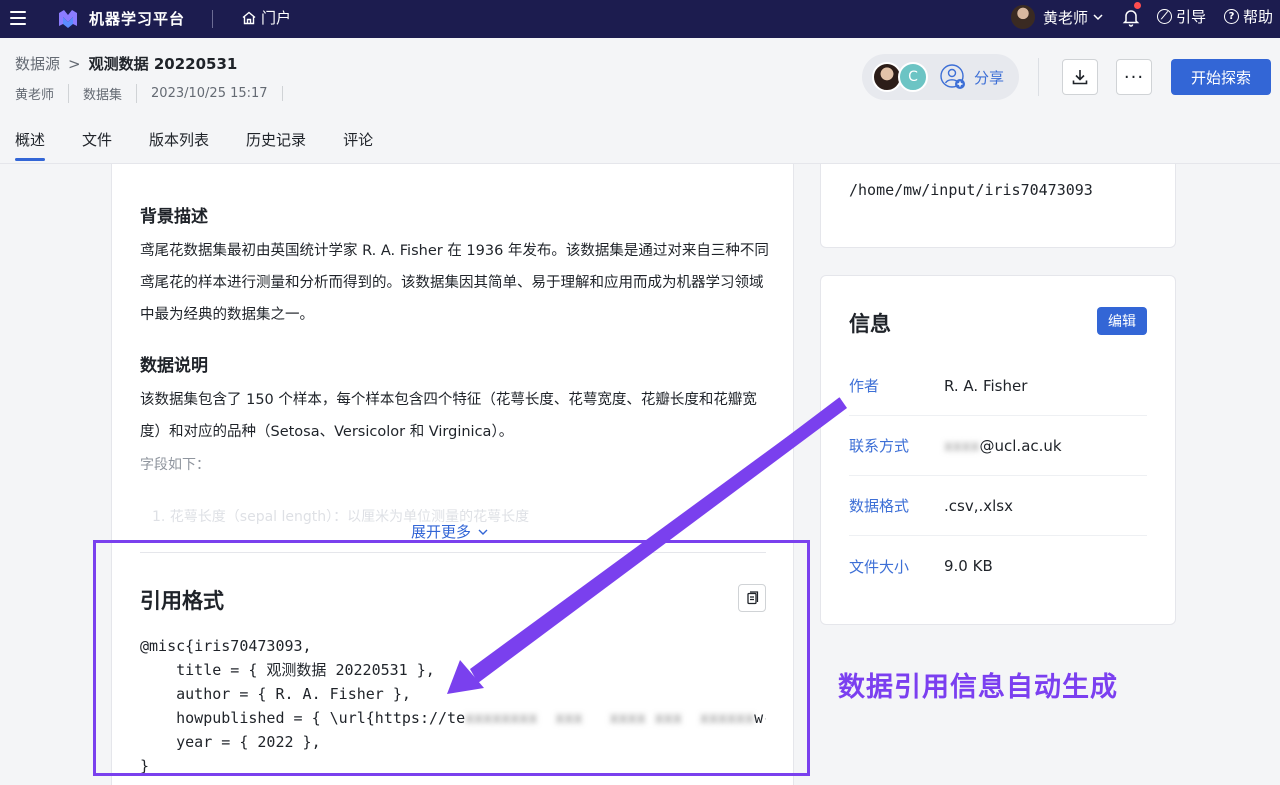 This screenshot has width=1280, height=785. What do you see at coordinates (998, 566) in the screenshot?
I see `info-row-size: 文件大小 9.0 KB` at bounding box center [998, 566].